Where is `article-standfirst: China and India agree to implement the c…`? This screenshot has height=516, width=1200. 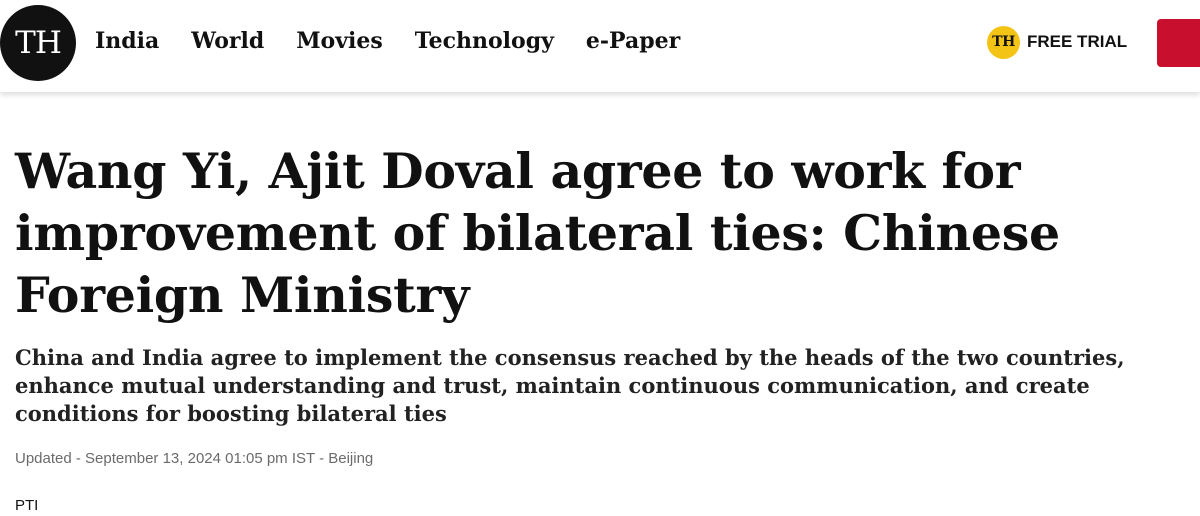
article-standfirst: China and India agree to implement the c… is located at coordinates (570, 385).